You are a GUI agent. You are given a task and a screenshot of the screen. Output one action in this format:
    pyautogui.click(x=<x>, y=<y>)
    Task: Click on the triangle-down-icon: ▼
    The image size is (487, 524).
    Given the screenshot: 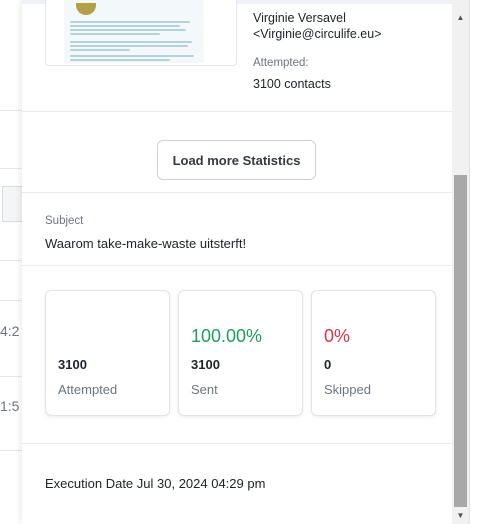 What is the action you would take?
    pyautogui.click(x=460, y=515)
    